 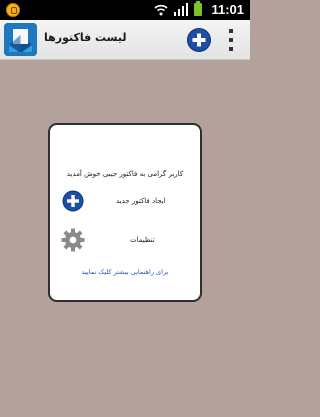 I want to click on status-bar: 11:01, so click(x=125, y=10).